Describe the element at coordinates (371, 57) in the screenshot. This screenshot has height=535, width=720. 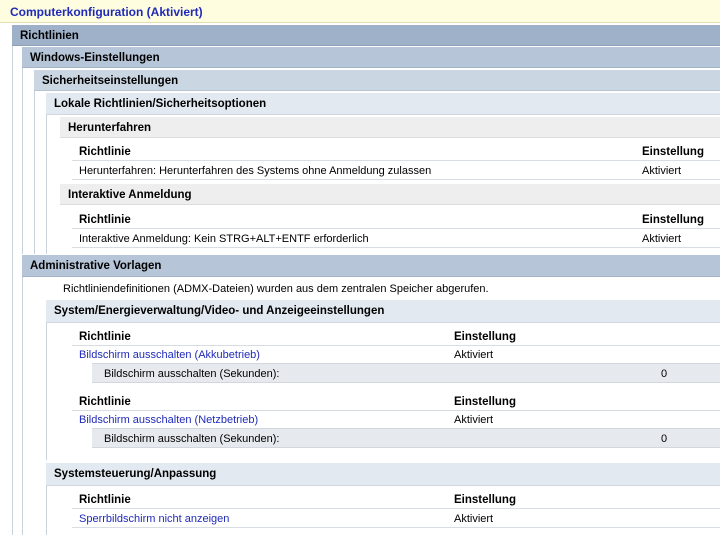
I see `section-windows: Windows-Einstellungen` at that location.